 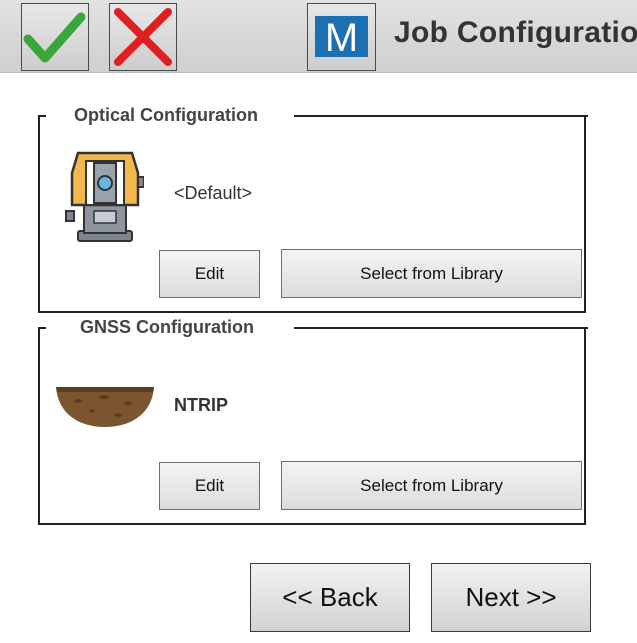 I want to click on optical-edit-button: Edit, so click(x=209, y=274).